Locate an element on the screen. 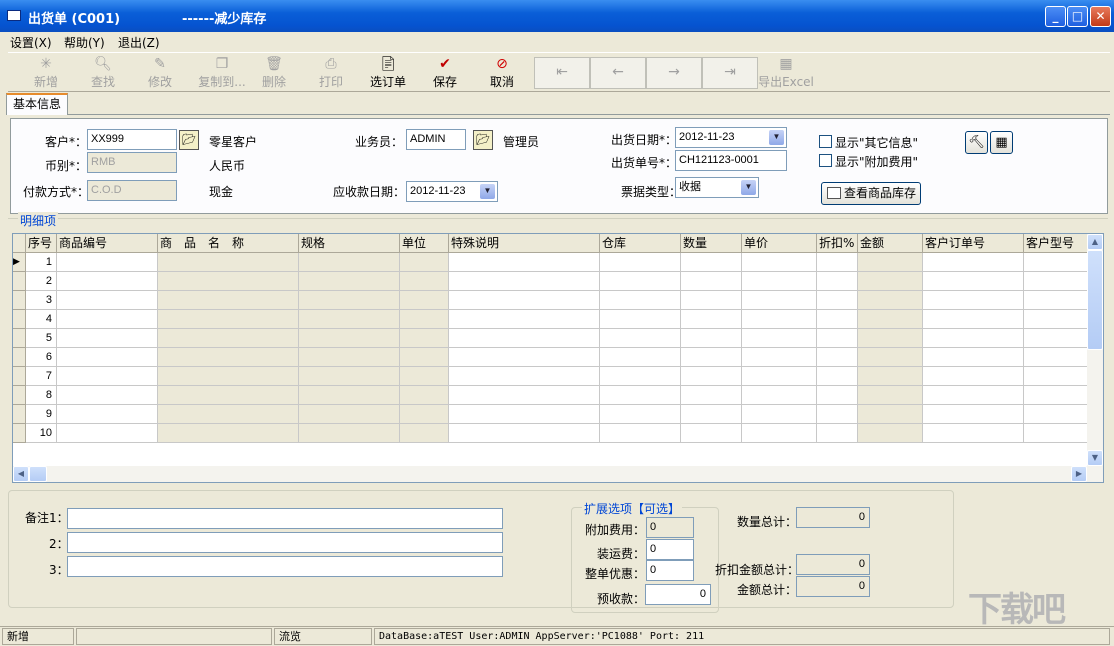 Image resolution: width=1114 pixels, height=646 pixels. table-row: 8 is located at coordinates (551, 395).